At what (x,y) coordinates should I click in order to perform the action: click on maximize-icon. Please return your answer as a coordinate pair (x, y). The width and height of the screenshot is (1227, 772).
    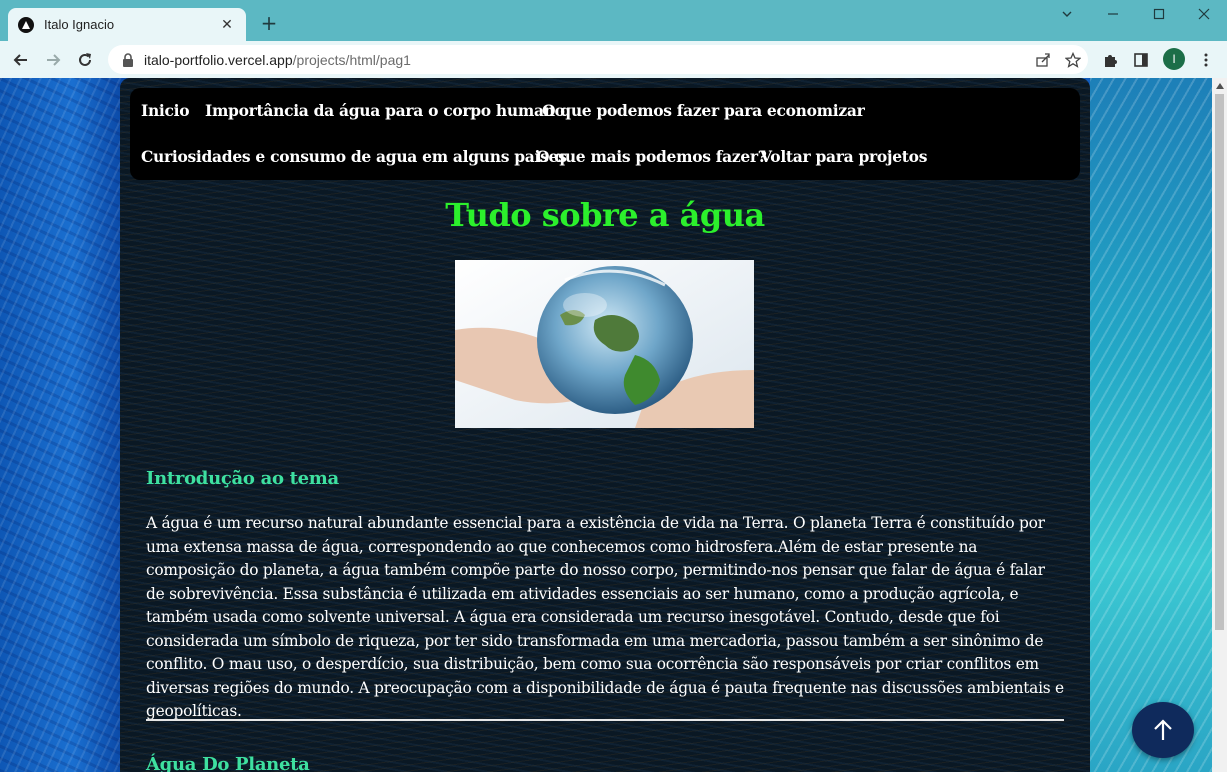
    Looking at the image, I should click on (1159, 14).